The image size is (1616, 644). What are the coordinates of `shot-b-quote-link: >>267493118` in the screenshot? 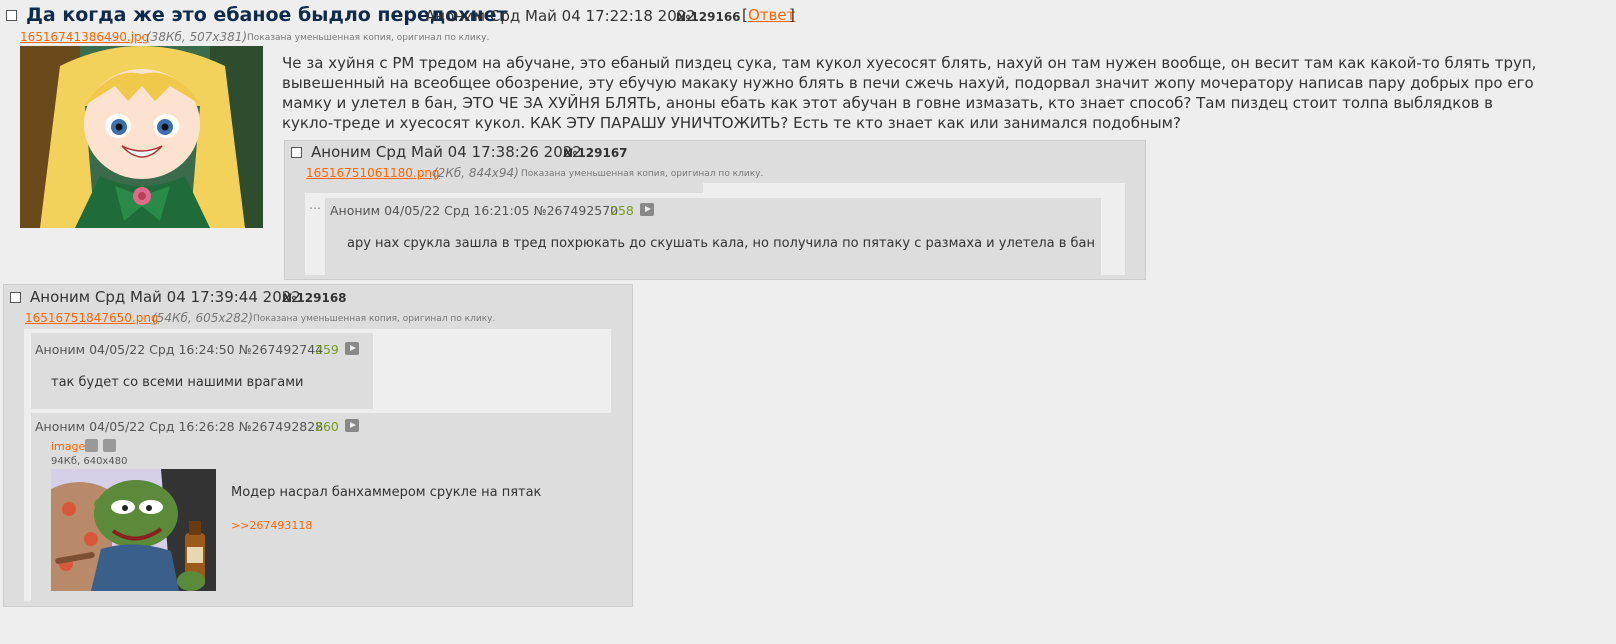 It's located at (272, 525).